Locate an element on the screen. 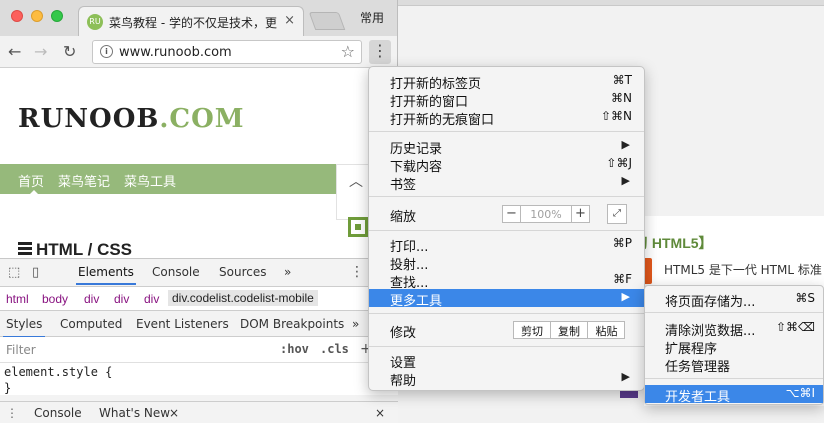 Image resolution: width=824 pixels, height=423 pixels. fullscreen-icon: ⤢ is located at coordinates (617, 214).